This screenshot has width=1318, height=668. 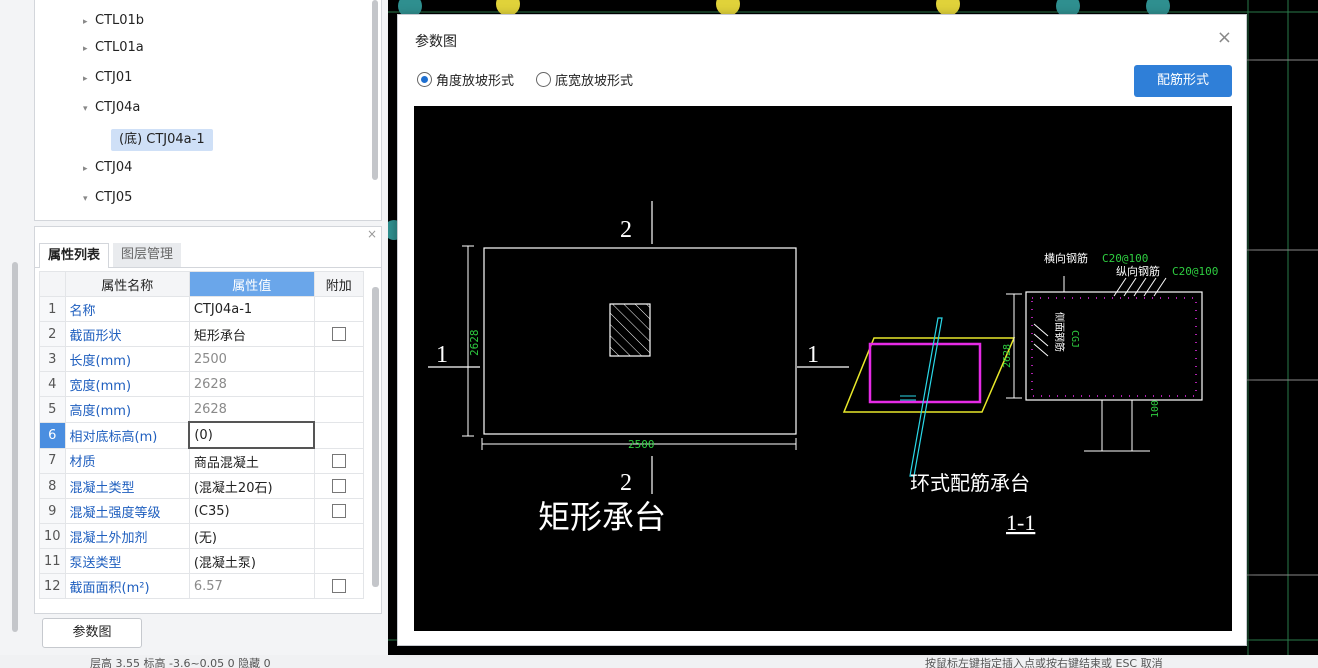 I want to click on tree-item-label: CTJ04a, so click(x=118, y=107).